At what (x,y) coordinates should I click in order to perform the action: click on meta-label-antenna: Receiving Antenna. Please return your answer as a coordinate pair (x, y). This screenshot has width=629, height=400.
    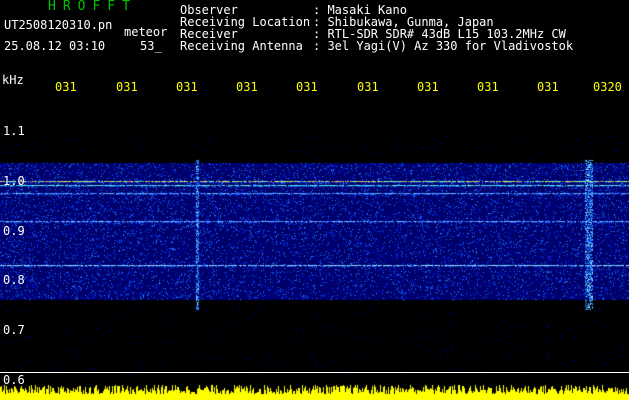
    Looking at the image, I should click on (241, 46).